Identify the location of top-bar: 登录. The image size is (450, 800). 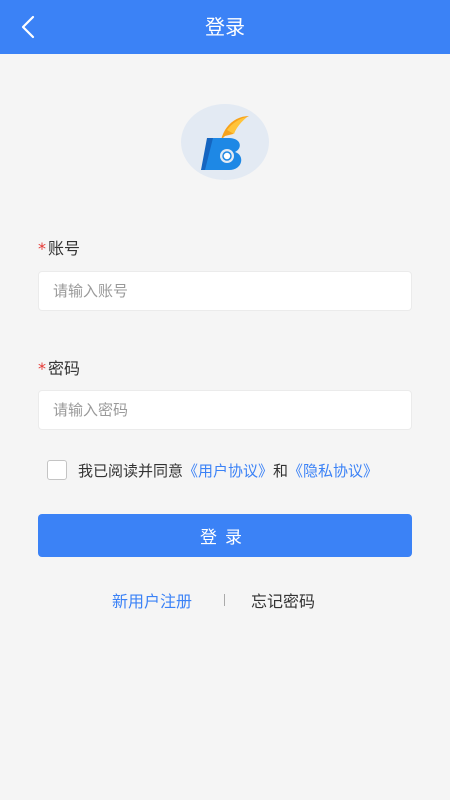
(225, 27).